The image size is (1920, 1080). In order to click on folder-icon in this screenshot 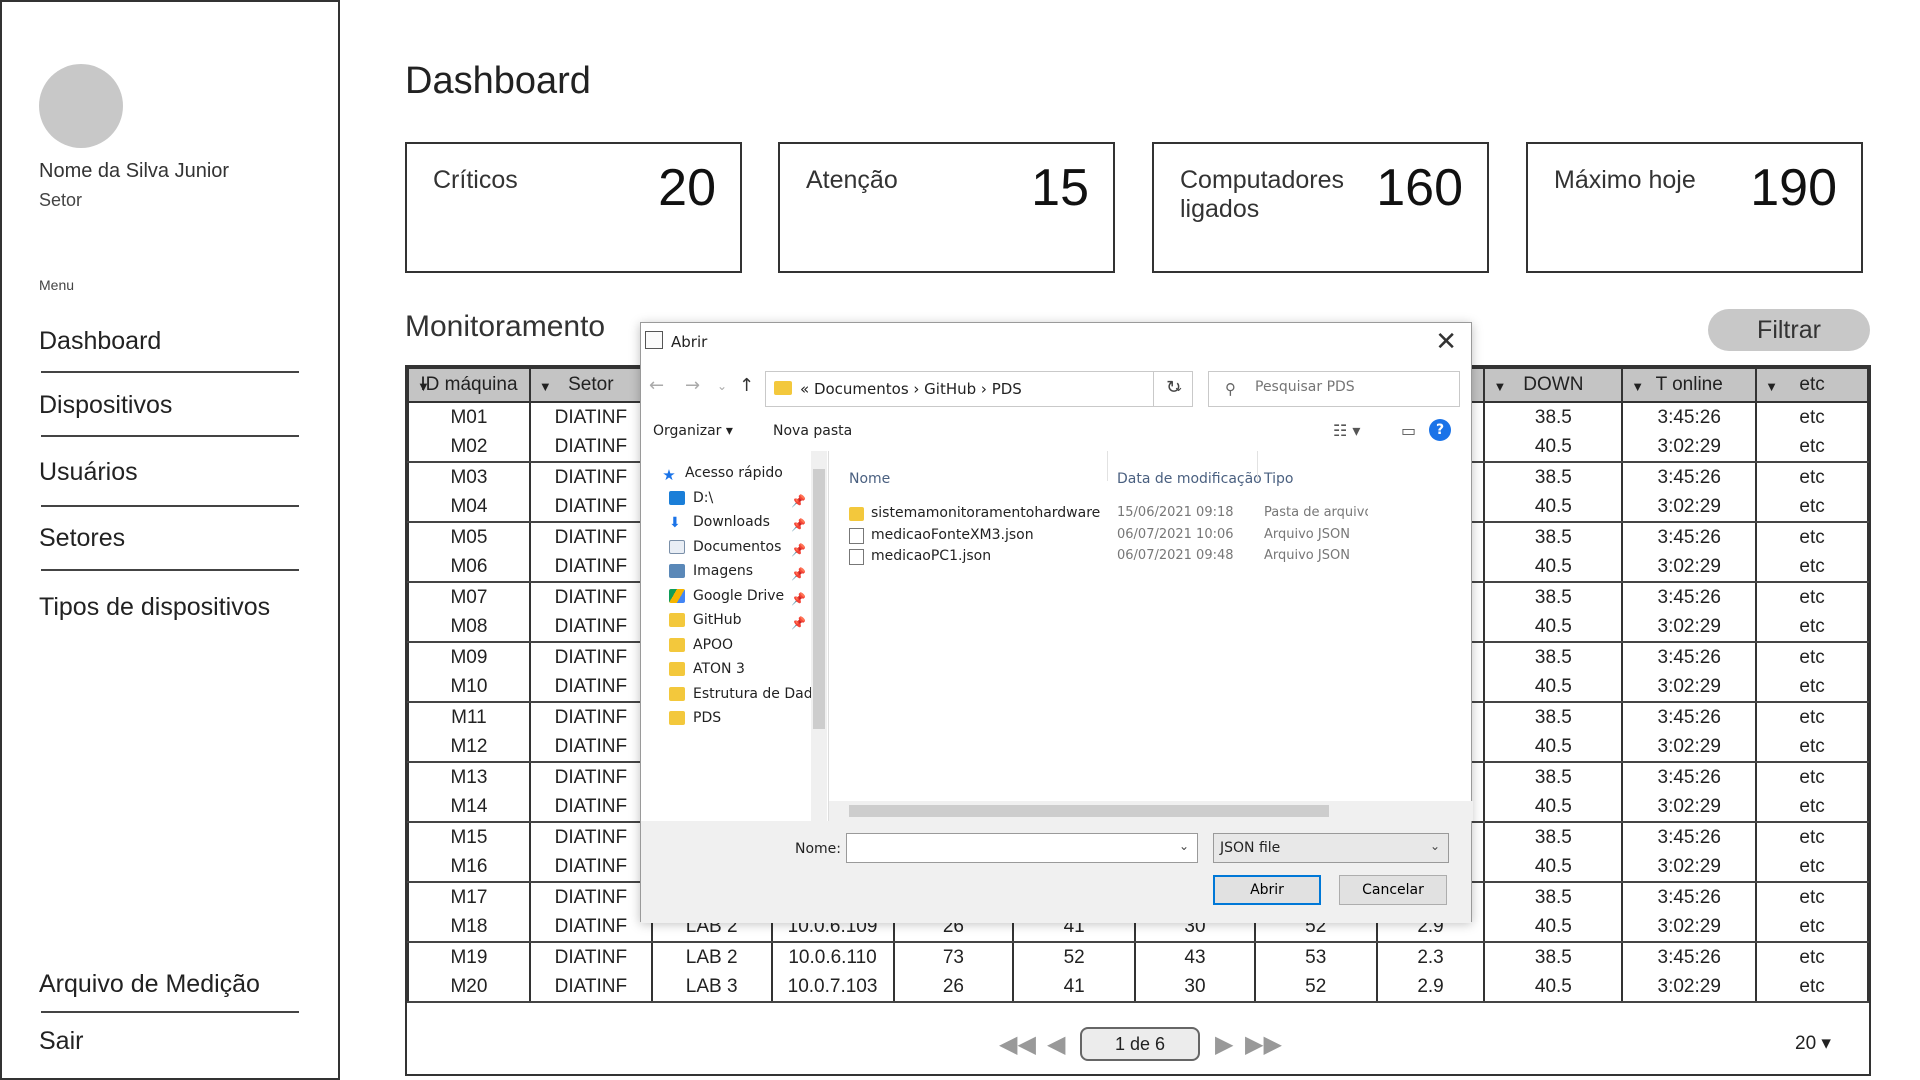, I will do `click(677, 693)`.